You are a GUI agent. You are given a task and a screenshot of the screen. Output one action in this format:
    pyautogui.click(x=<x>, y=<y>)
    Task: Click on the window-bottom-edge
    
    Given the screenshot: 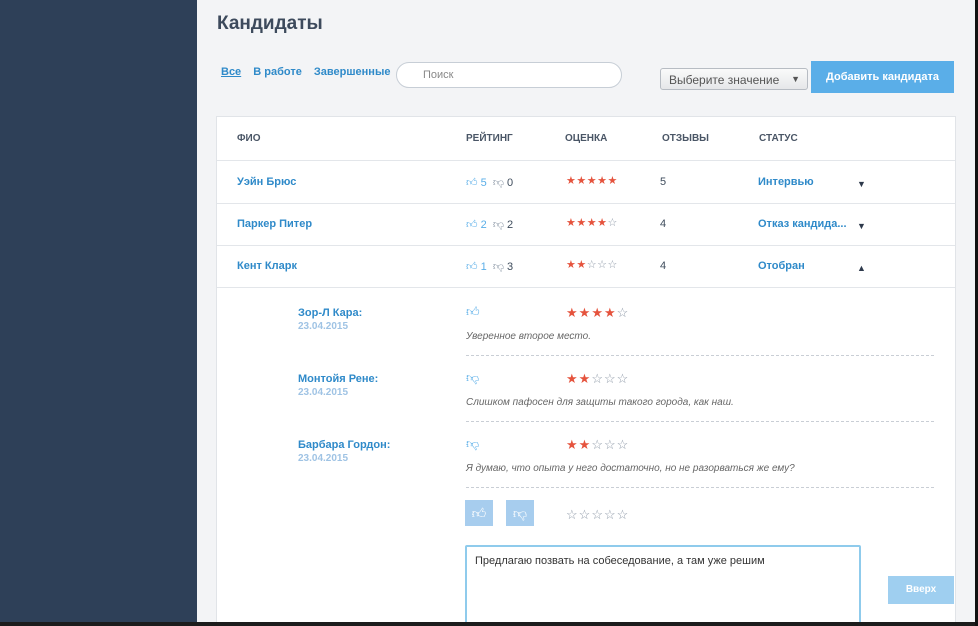 What is the action you would take?
    pyautogui.click(x=489, y=624)
    